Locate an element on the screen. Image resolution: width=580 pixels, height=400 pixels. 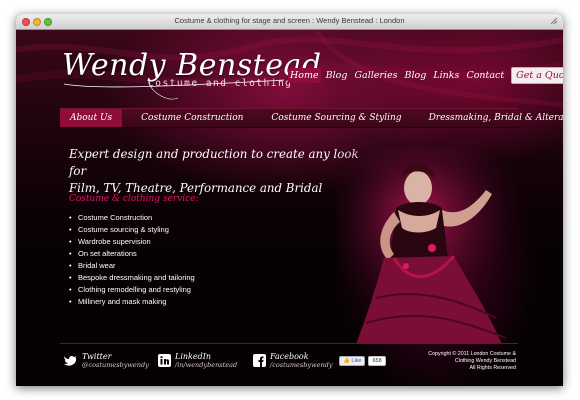
service-label: Clothing remodelling and restyling is located at coordinates (134, 289).